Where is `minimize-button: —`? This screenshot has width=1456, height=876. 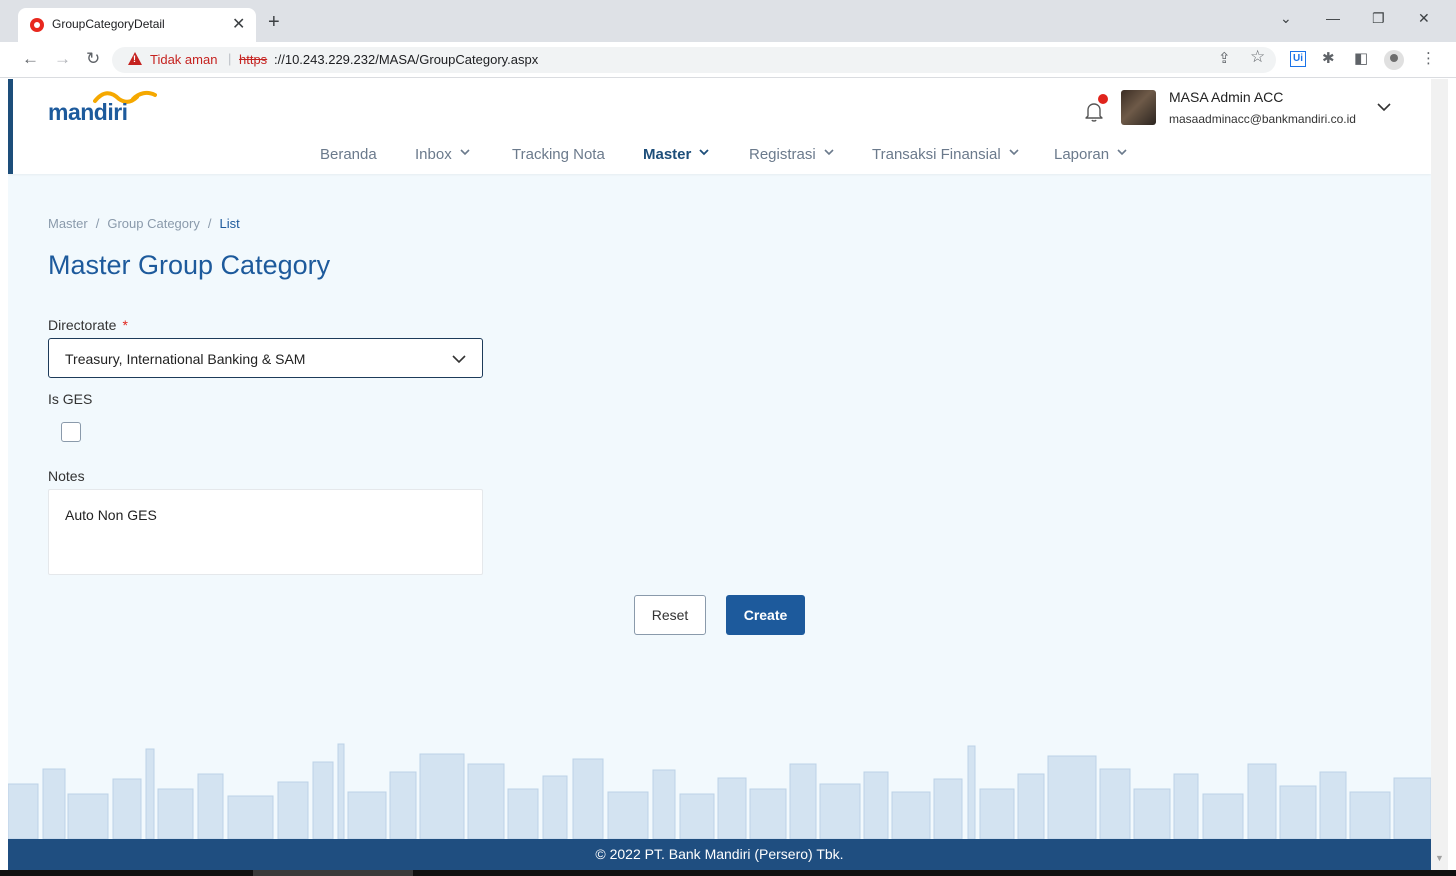 minimize-button: — is located at coordinates (1333, 18).